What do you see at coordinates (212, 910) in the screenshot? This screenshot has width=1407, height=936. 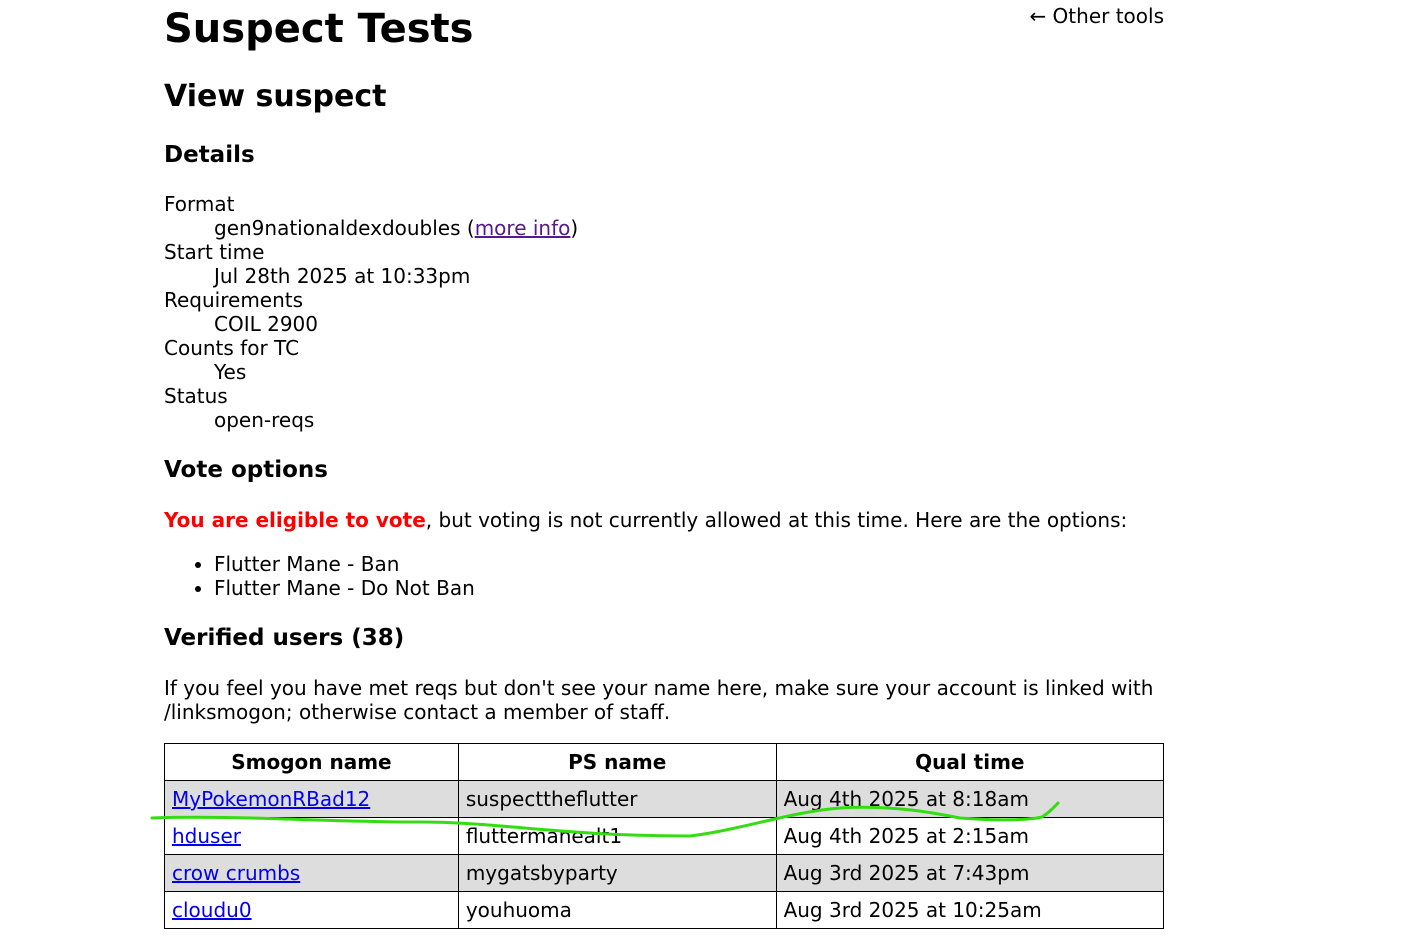 I see `smogon-user-link: cloudu0` at bounding box center [212, 910].